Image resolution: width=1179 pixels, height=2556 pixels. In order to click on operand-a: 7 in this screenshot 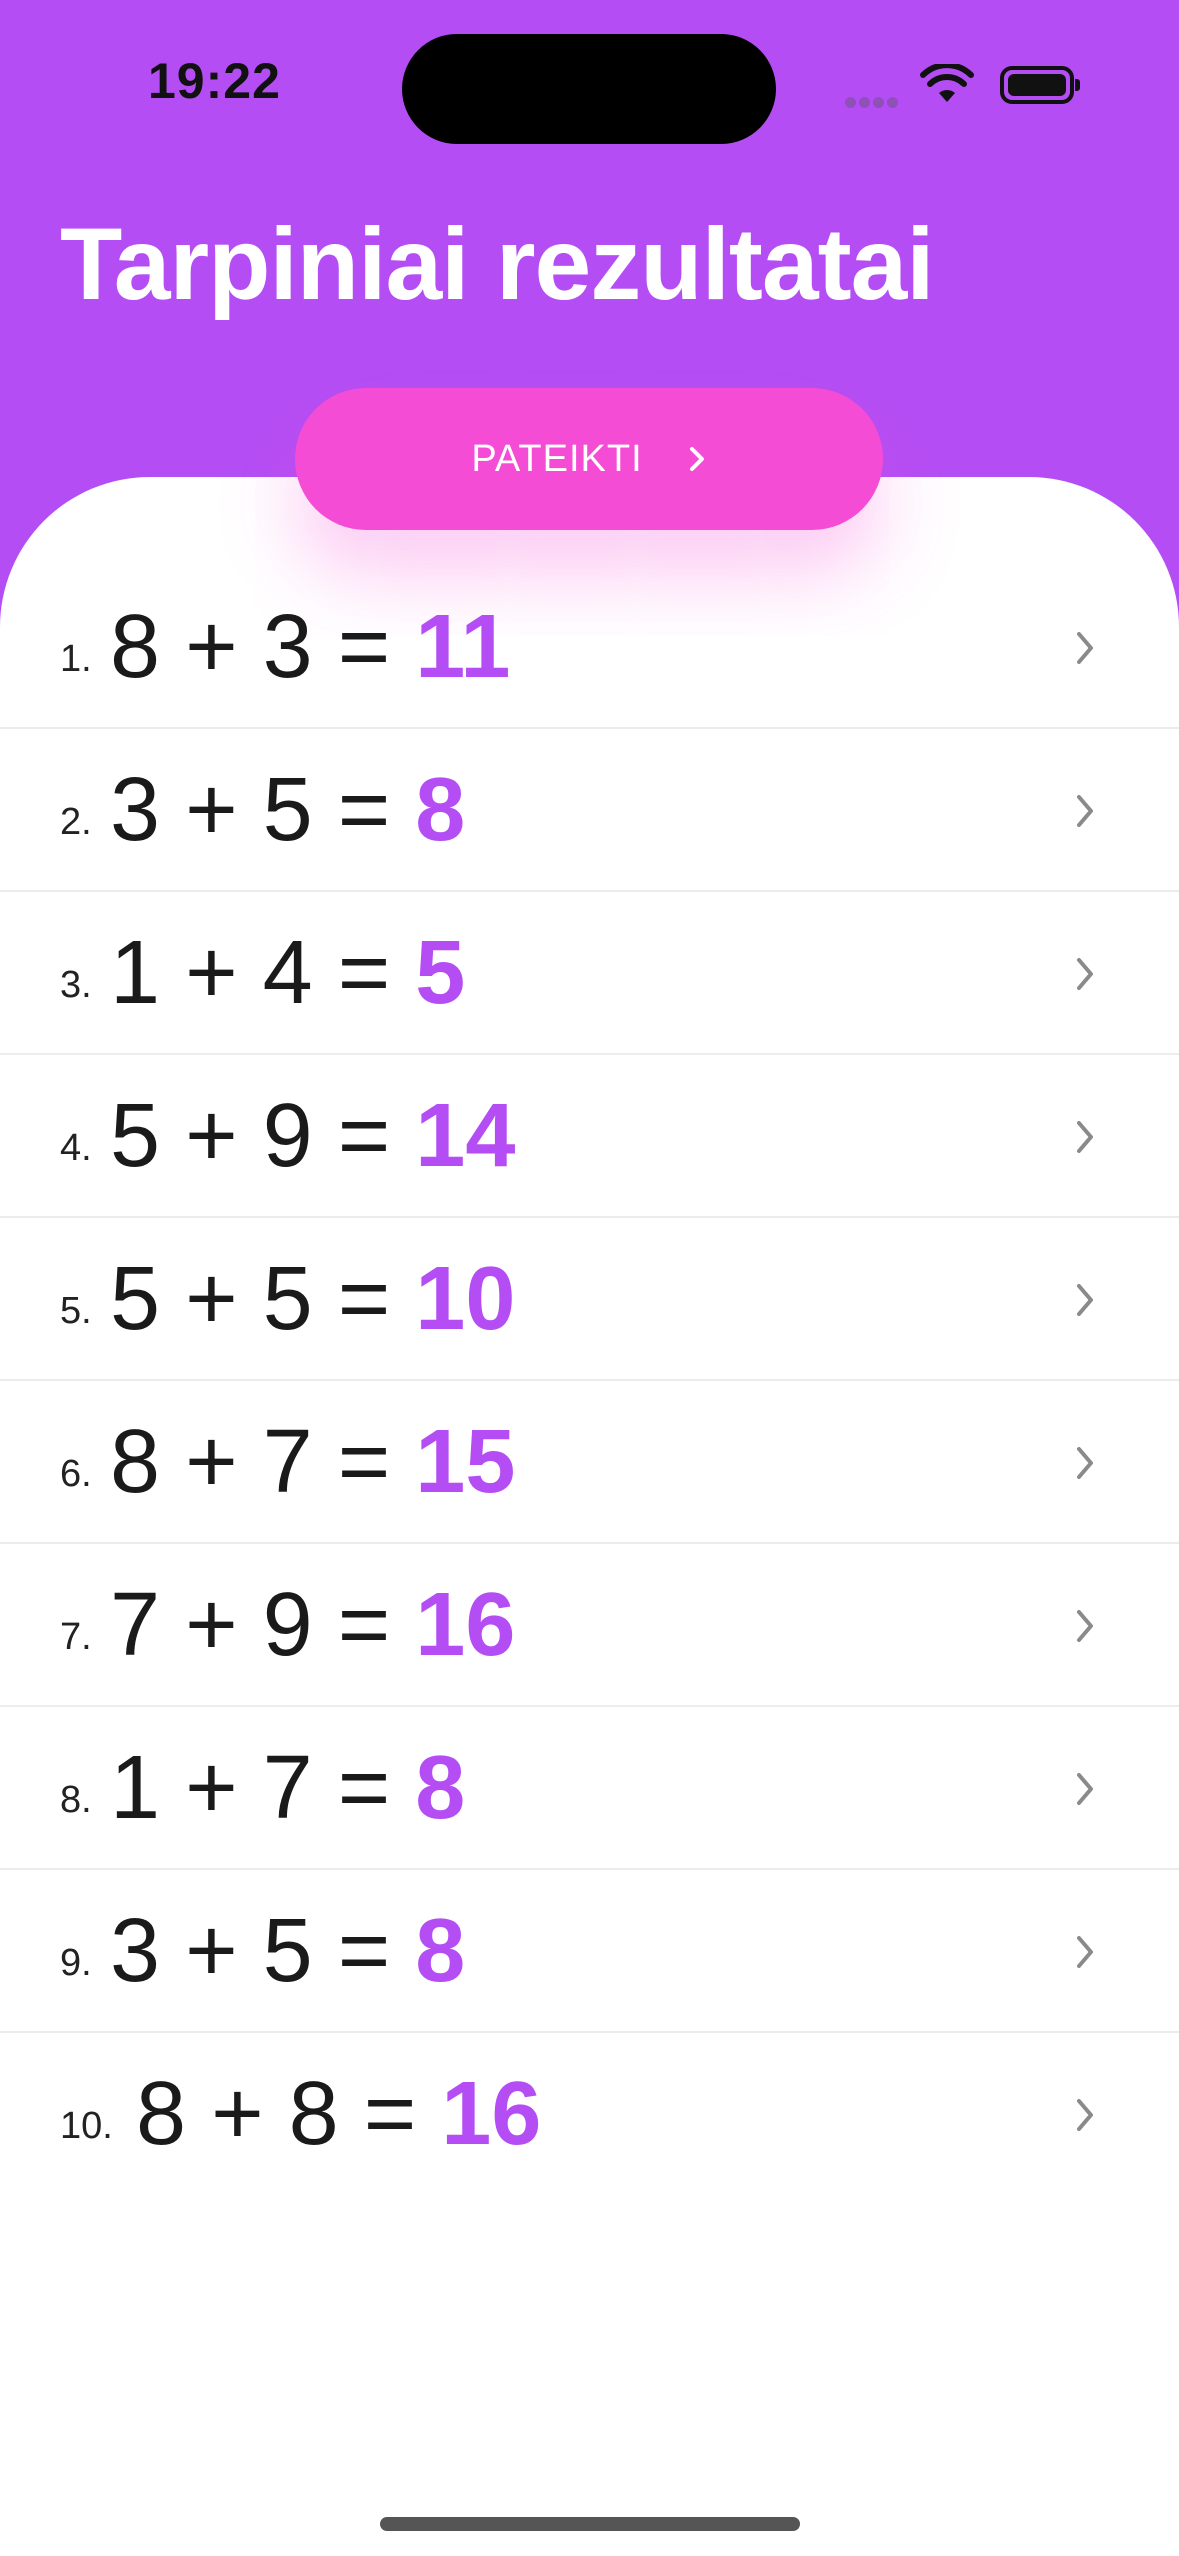, I will do `click(135, 1625)`.